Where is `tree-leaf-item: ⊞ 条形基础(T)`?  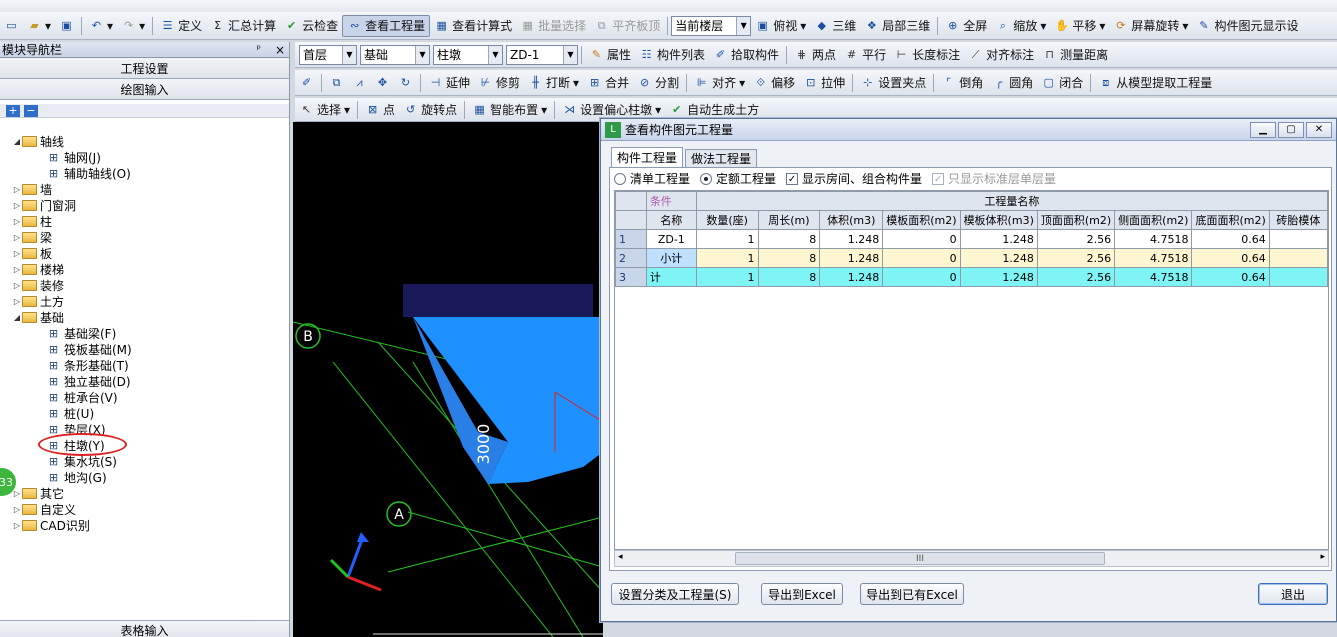 tree-leaf-item: ⊞ 条形基础(T) is located at coordinates (144, 365).